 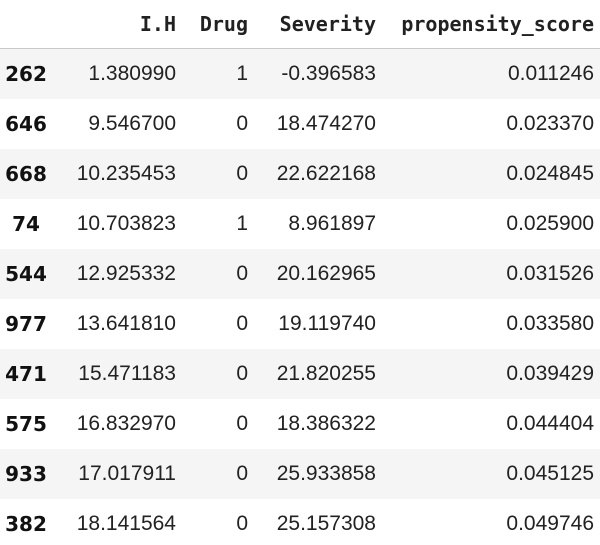 I want to click on table-row: 262 1.380990 1 -0.396583 0.011246, so click(x=300, y=73).